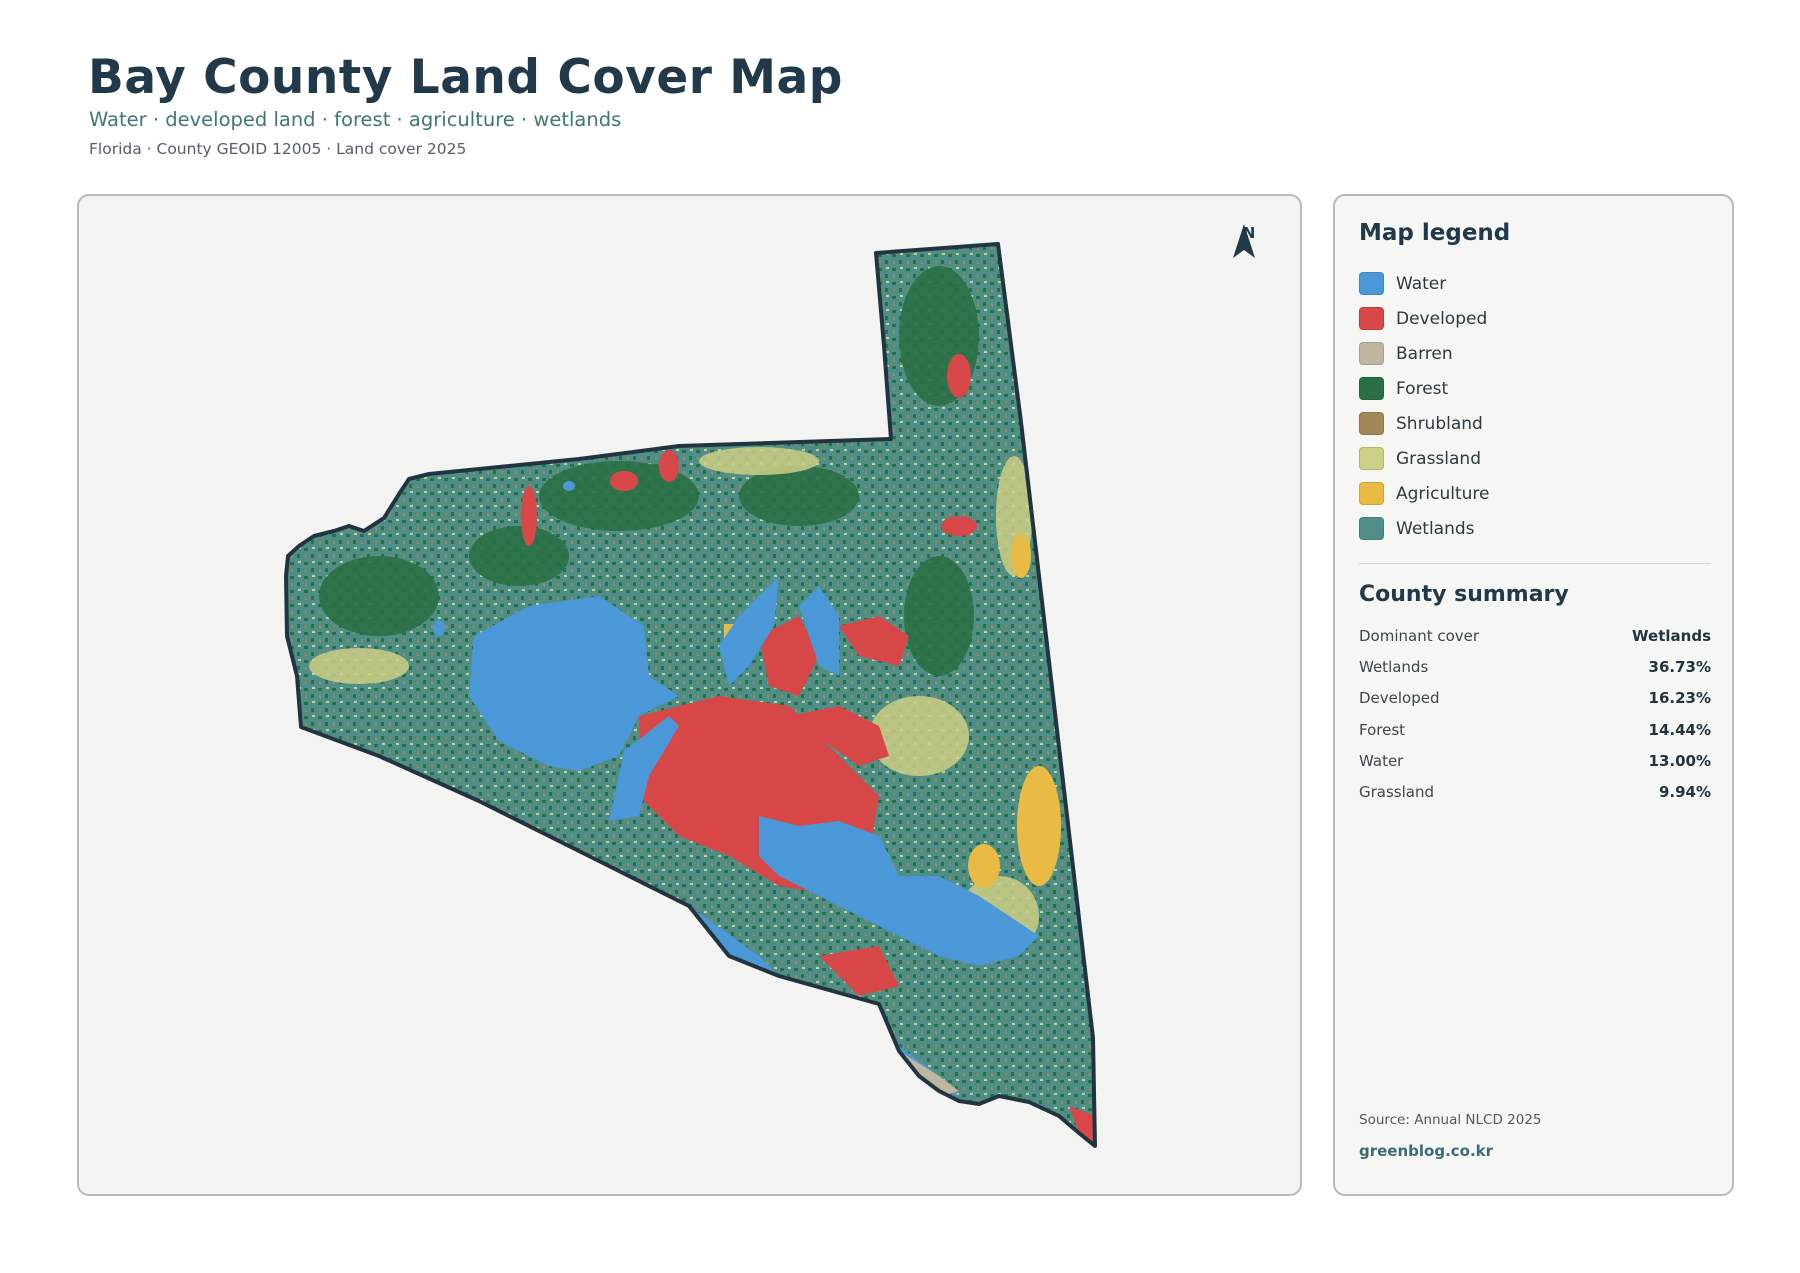 The height and width of the screenshot is (1273, 1800). What do you see at coordinates (1679, 666) in the screenshot?
I see `summary-value: 36.73%` at bounding box center [1679, 666].